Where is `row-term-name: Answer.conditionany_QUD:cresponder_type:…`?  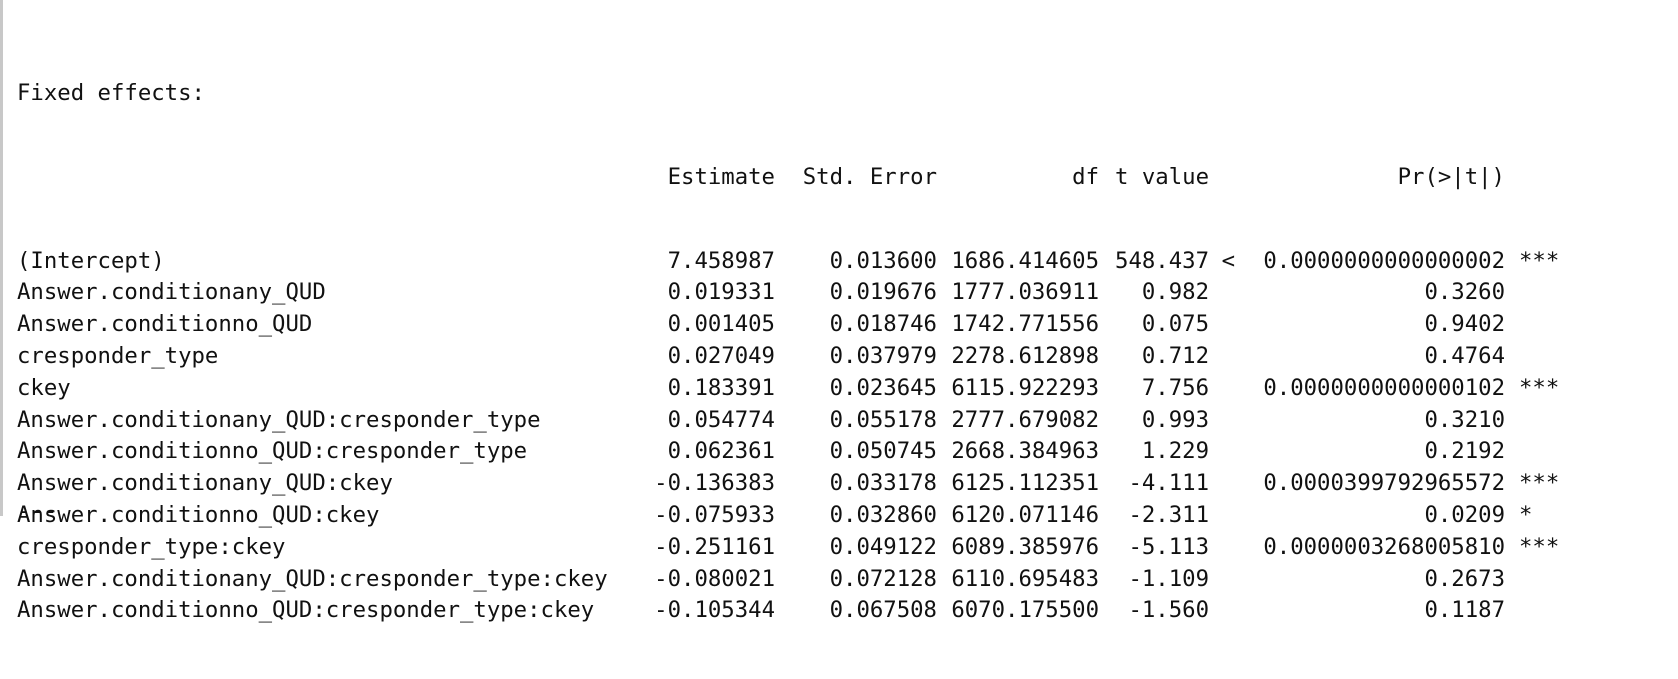
row-term-name: Answer.conditionany_QUD:cresponder_type:… is located at coordinates (312, 578).